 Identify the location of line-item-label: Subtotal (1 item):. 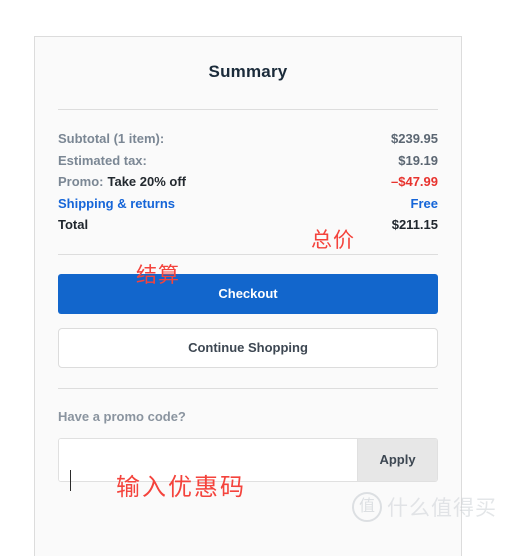
(111, 138).